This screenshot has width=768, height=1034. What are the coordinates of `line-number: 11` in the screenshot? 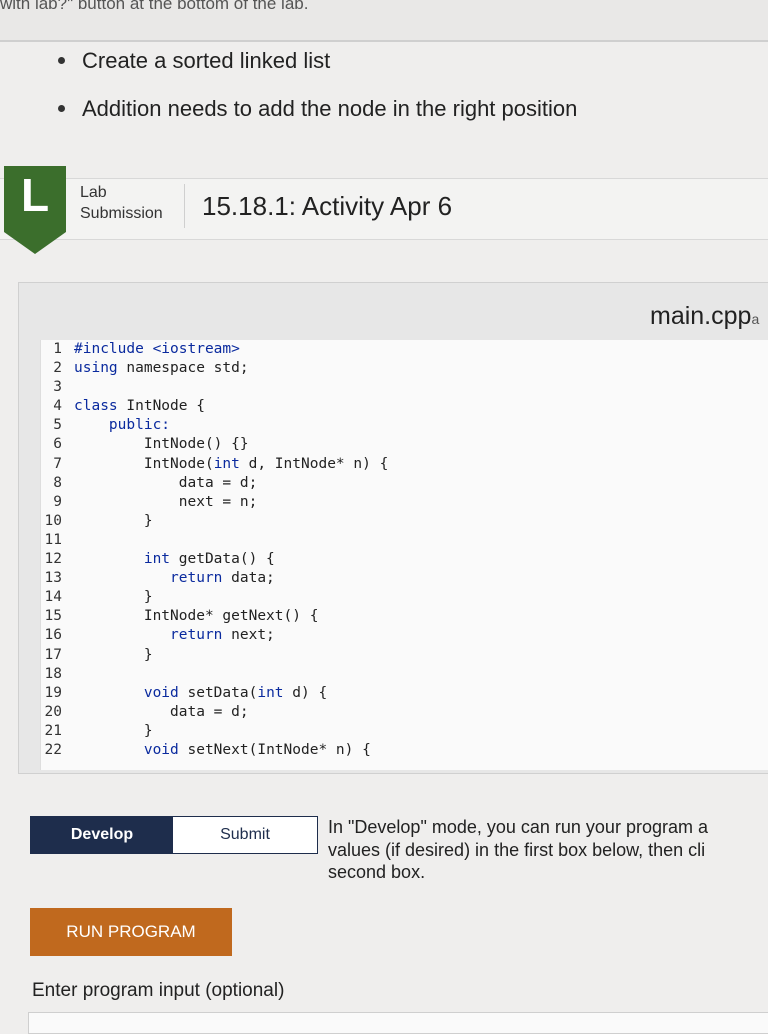 It's located at (53, 539).